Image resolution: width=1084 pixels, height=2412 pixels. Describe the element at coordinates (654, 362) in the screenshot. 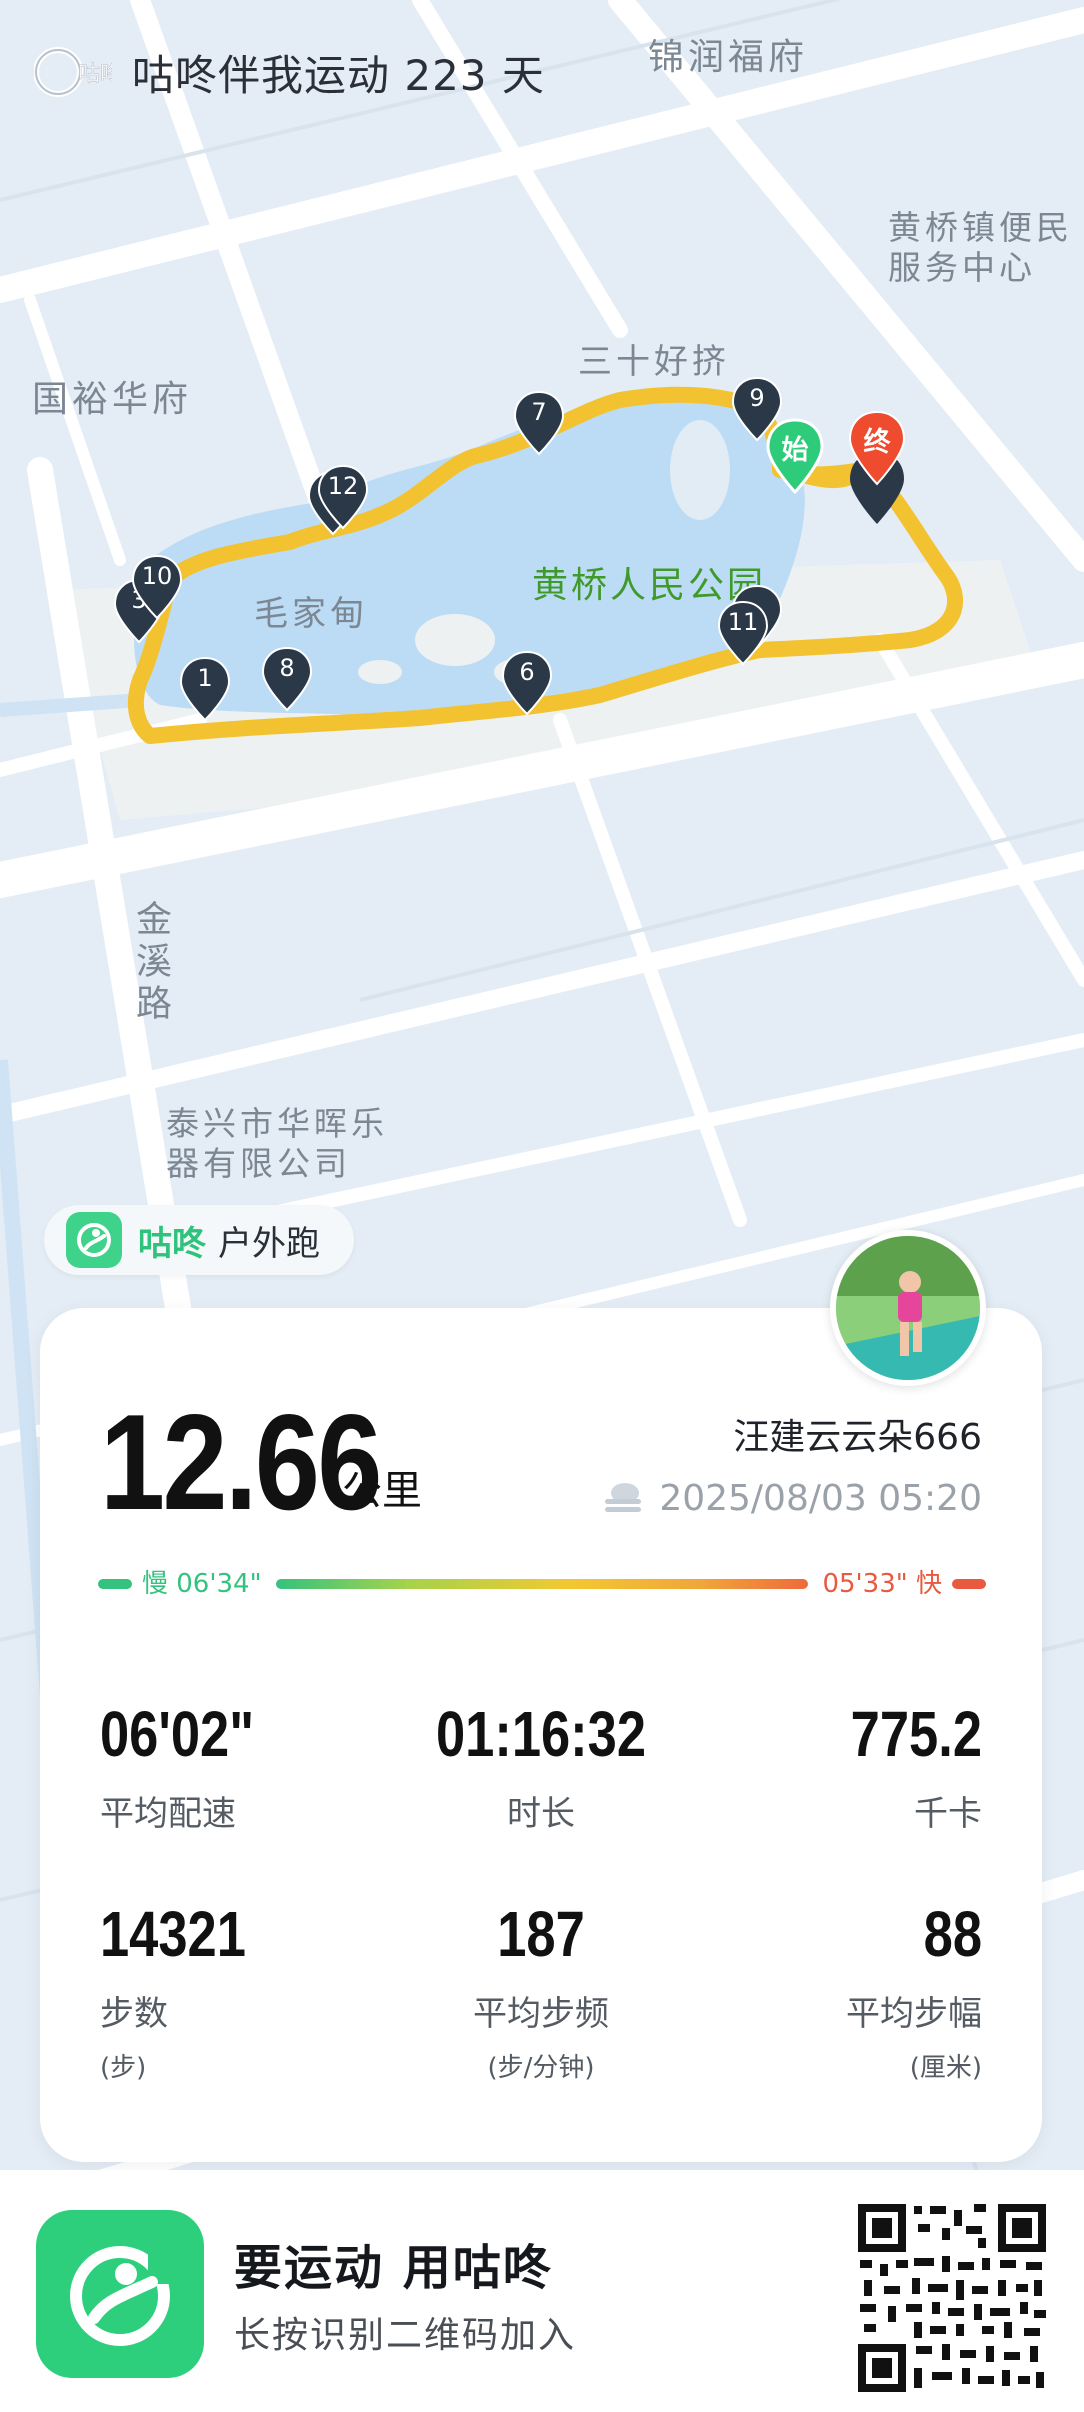

I see `map-label-sanshi: 三十好挤` at that location.